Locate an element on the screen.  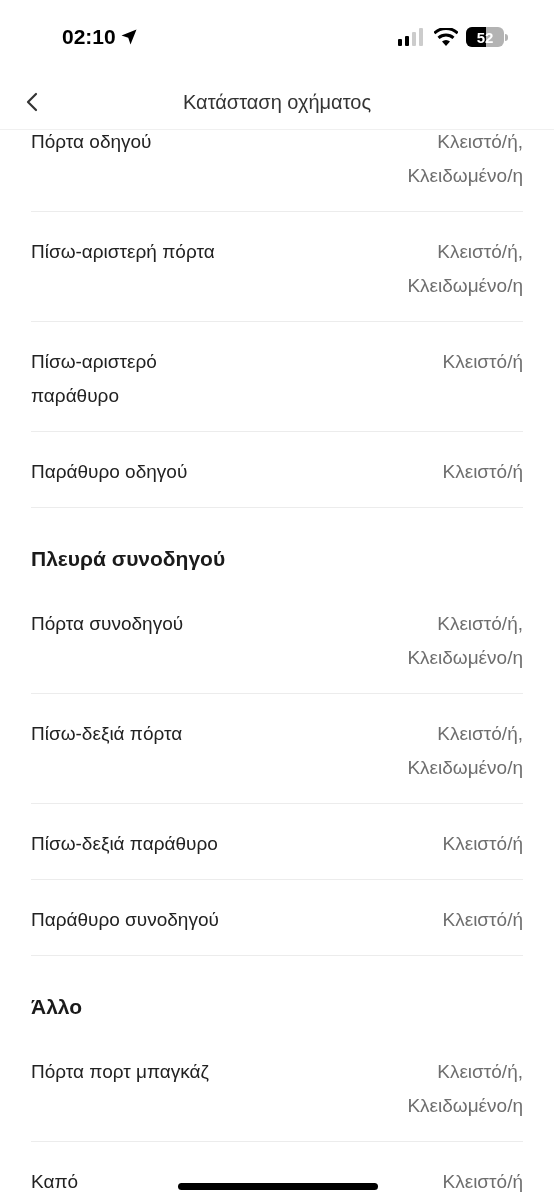
status-label: Πόρτα πορτ μπαγκάζ is located at coordinates (120, 1072).